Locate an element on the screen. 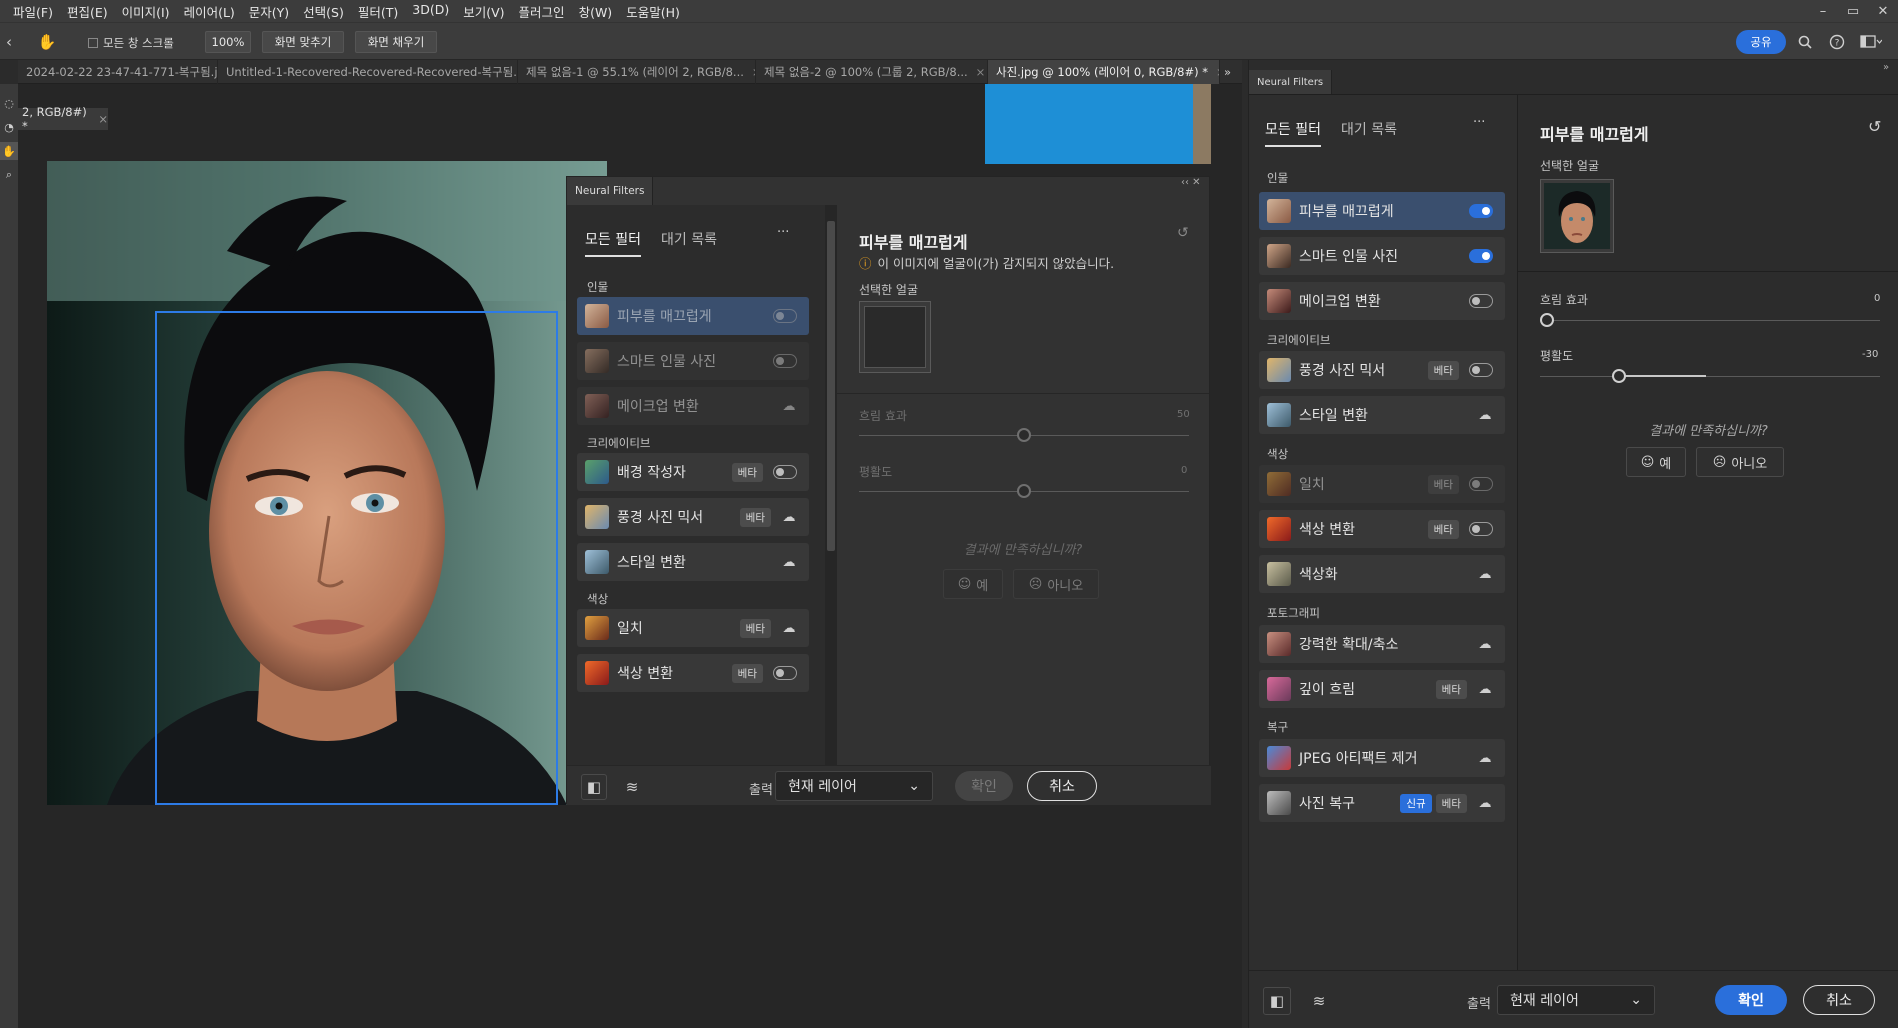 This screenshot has width=1898, height=1028. filter-row-makeup-transfer: 메이크업 변환 is located at coordinates (1382, 301).